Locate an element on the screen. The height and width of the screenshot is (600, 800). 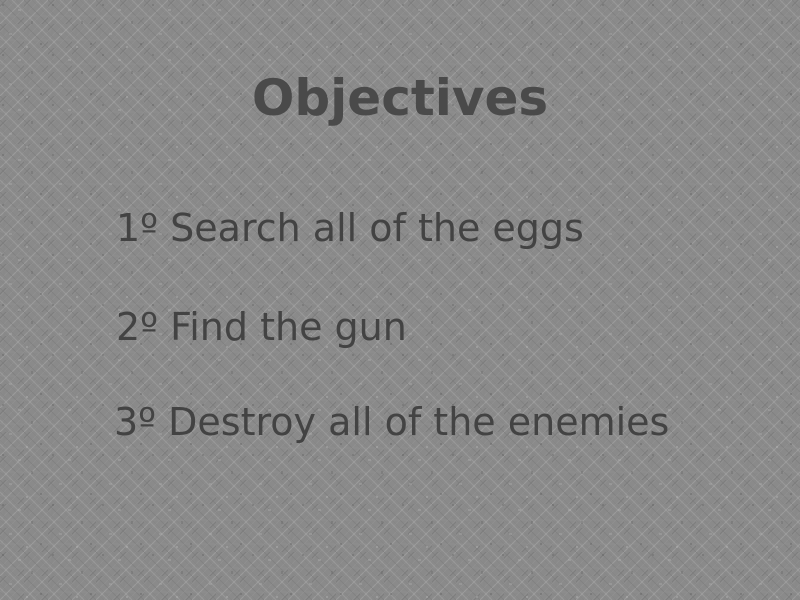
objectives-title: Objectives is located at coordinates (400, 98).